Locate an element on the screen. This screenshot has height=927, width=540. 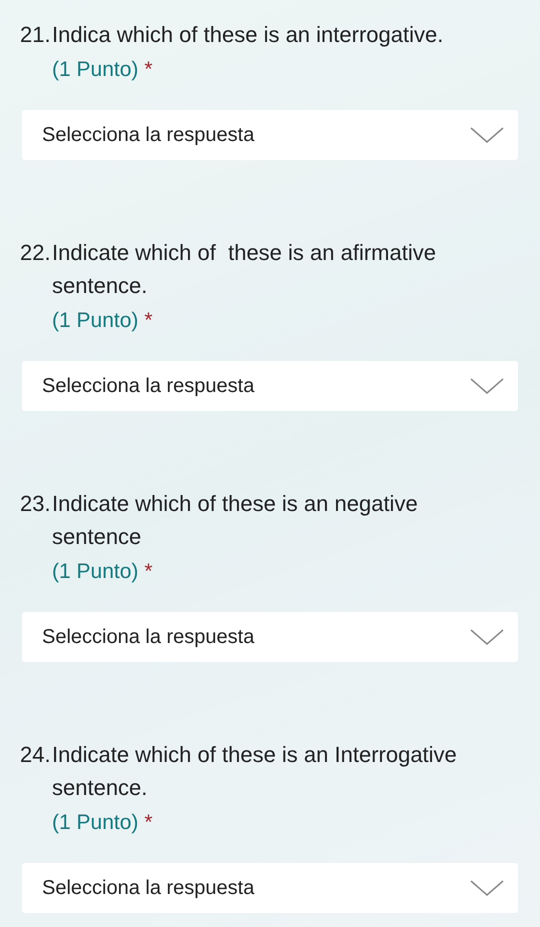
question-number: 23. is located at coordinates (36, 504).